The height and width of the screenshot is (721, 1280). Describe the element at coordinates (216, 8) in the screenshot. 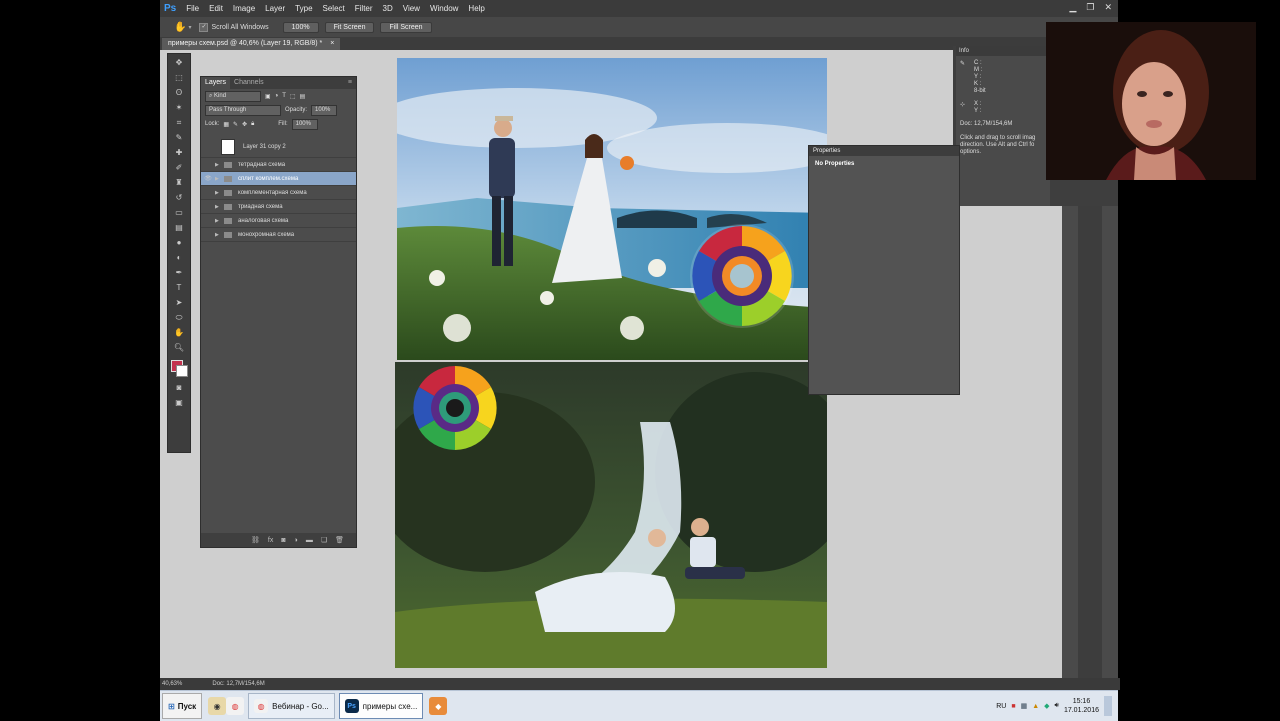

I see `menu-edit: Edit` at that location.